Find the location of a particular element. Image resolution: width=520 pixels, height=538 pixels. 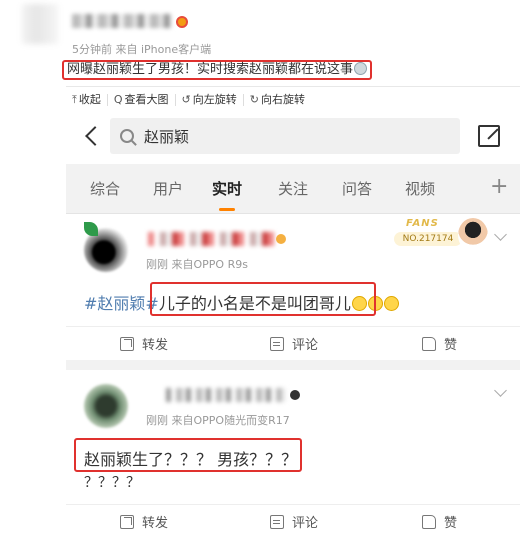

hashtag-link: #赵丽颖# is located at coordinates (121, 303).